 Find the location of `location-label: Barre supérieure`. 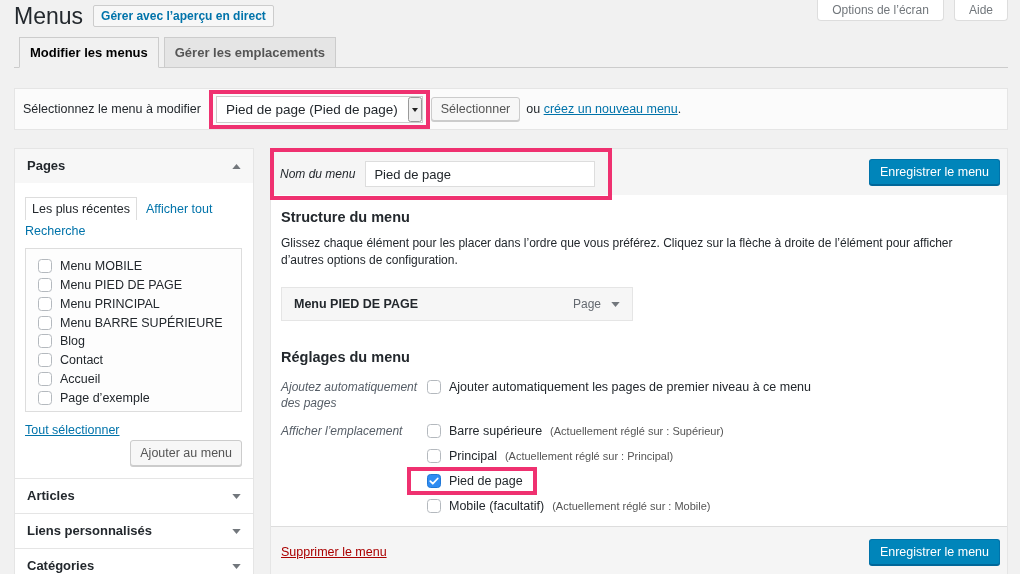

location-label: Barre supérieure is located at coordinates (496, 431).